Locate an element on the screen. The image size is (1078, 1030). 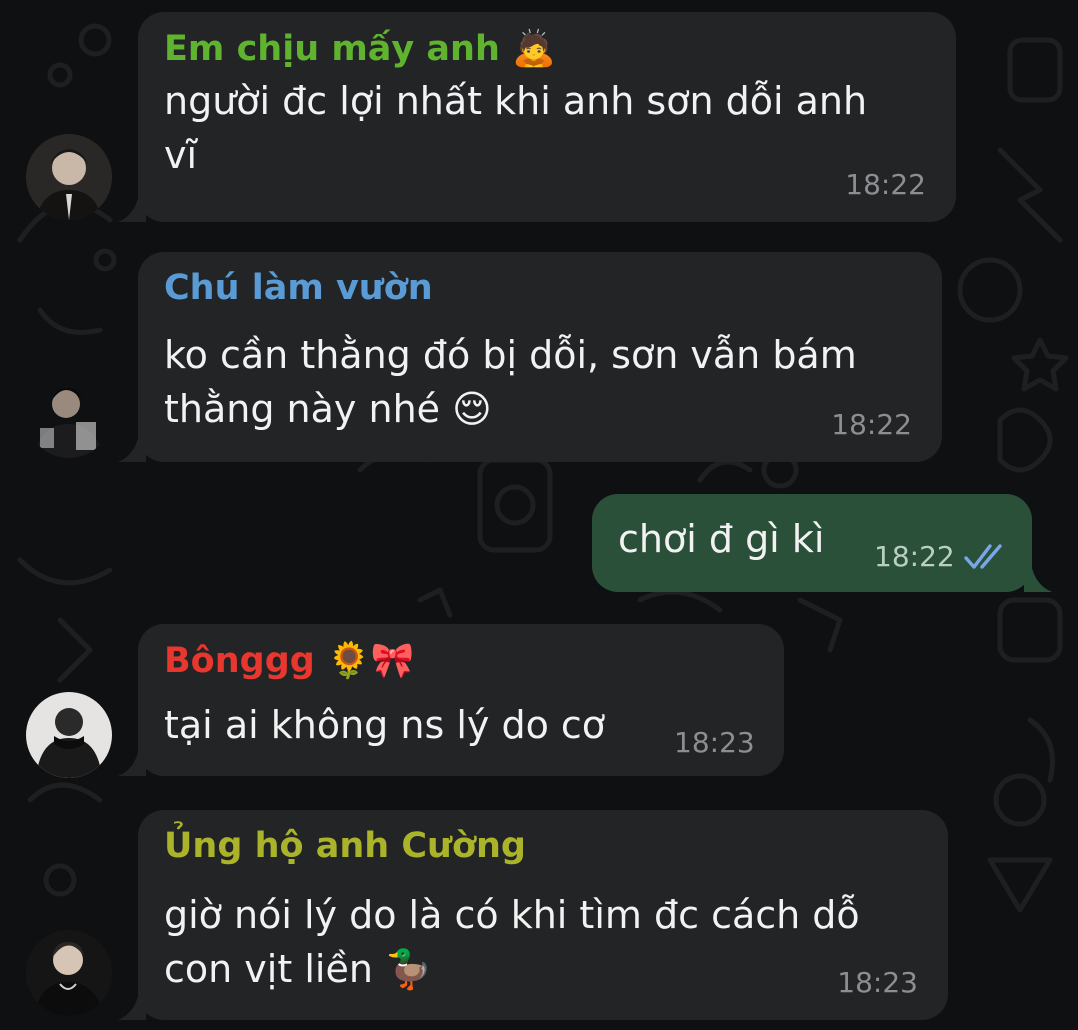
sender-name: Ủng hộ anh Cường is located at coordinates (345, 846).